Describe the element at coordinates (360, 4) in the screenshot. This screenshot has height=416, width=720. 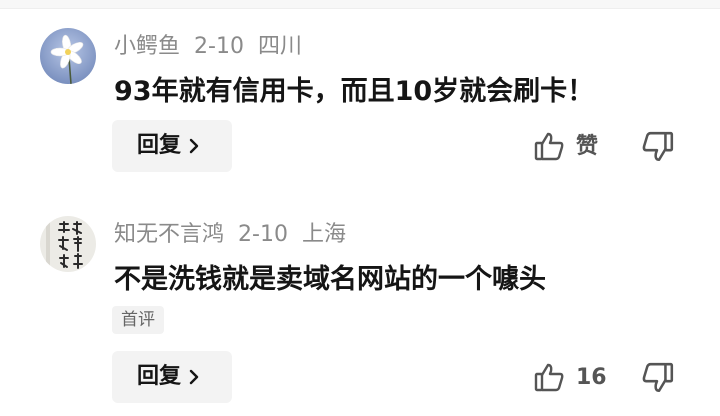
I see `top-divider` at that location.